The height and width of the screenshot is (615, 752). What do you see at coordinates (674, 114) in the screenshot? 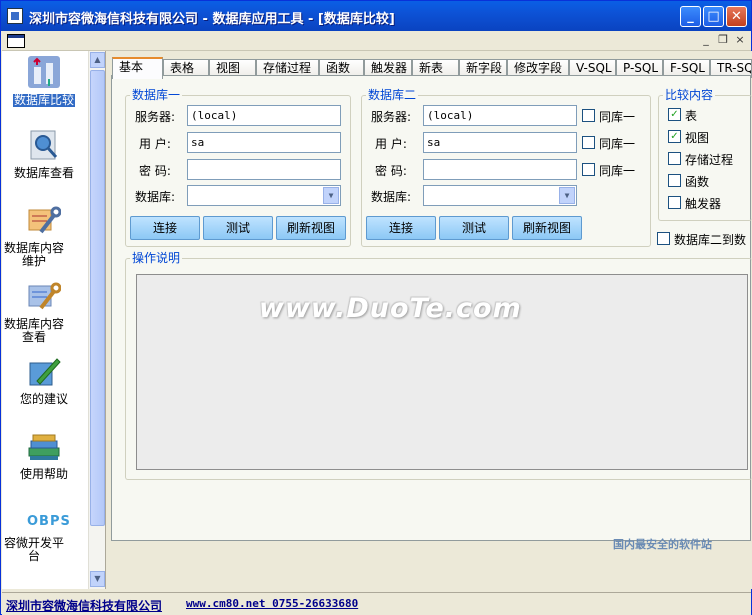
I see `compare-table-checkbox: ✓` at bounding box center [674, 114].